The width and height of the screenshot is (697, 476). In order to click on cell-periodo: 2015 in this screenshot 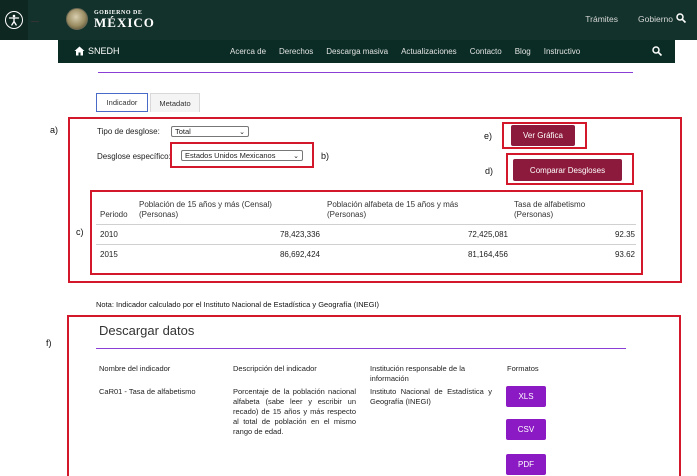, I will do `click(109, 254)`.